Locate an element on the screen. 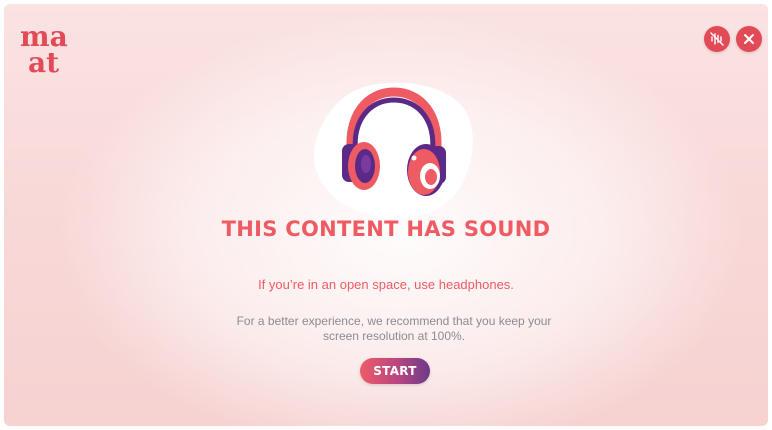 The width and height of the screenshot is (772, 430). close-icon is located at coordinates (749, 39).